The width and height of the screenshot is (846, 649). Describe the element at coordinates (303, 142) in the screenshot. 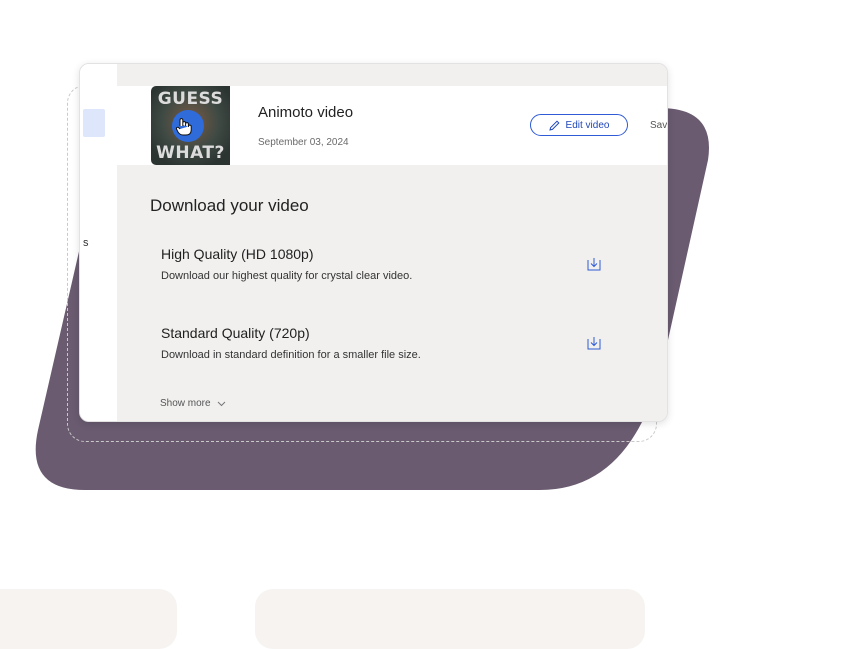

I see `video-date: September 03, 2024` at that location.